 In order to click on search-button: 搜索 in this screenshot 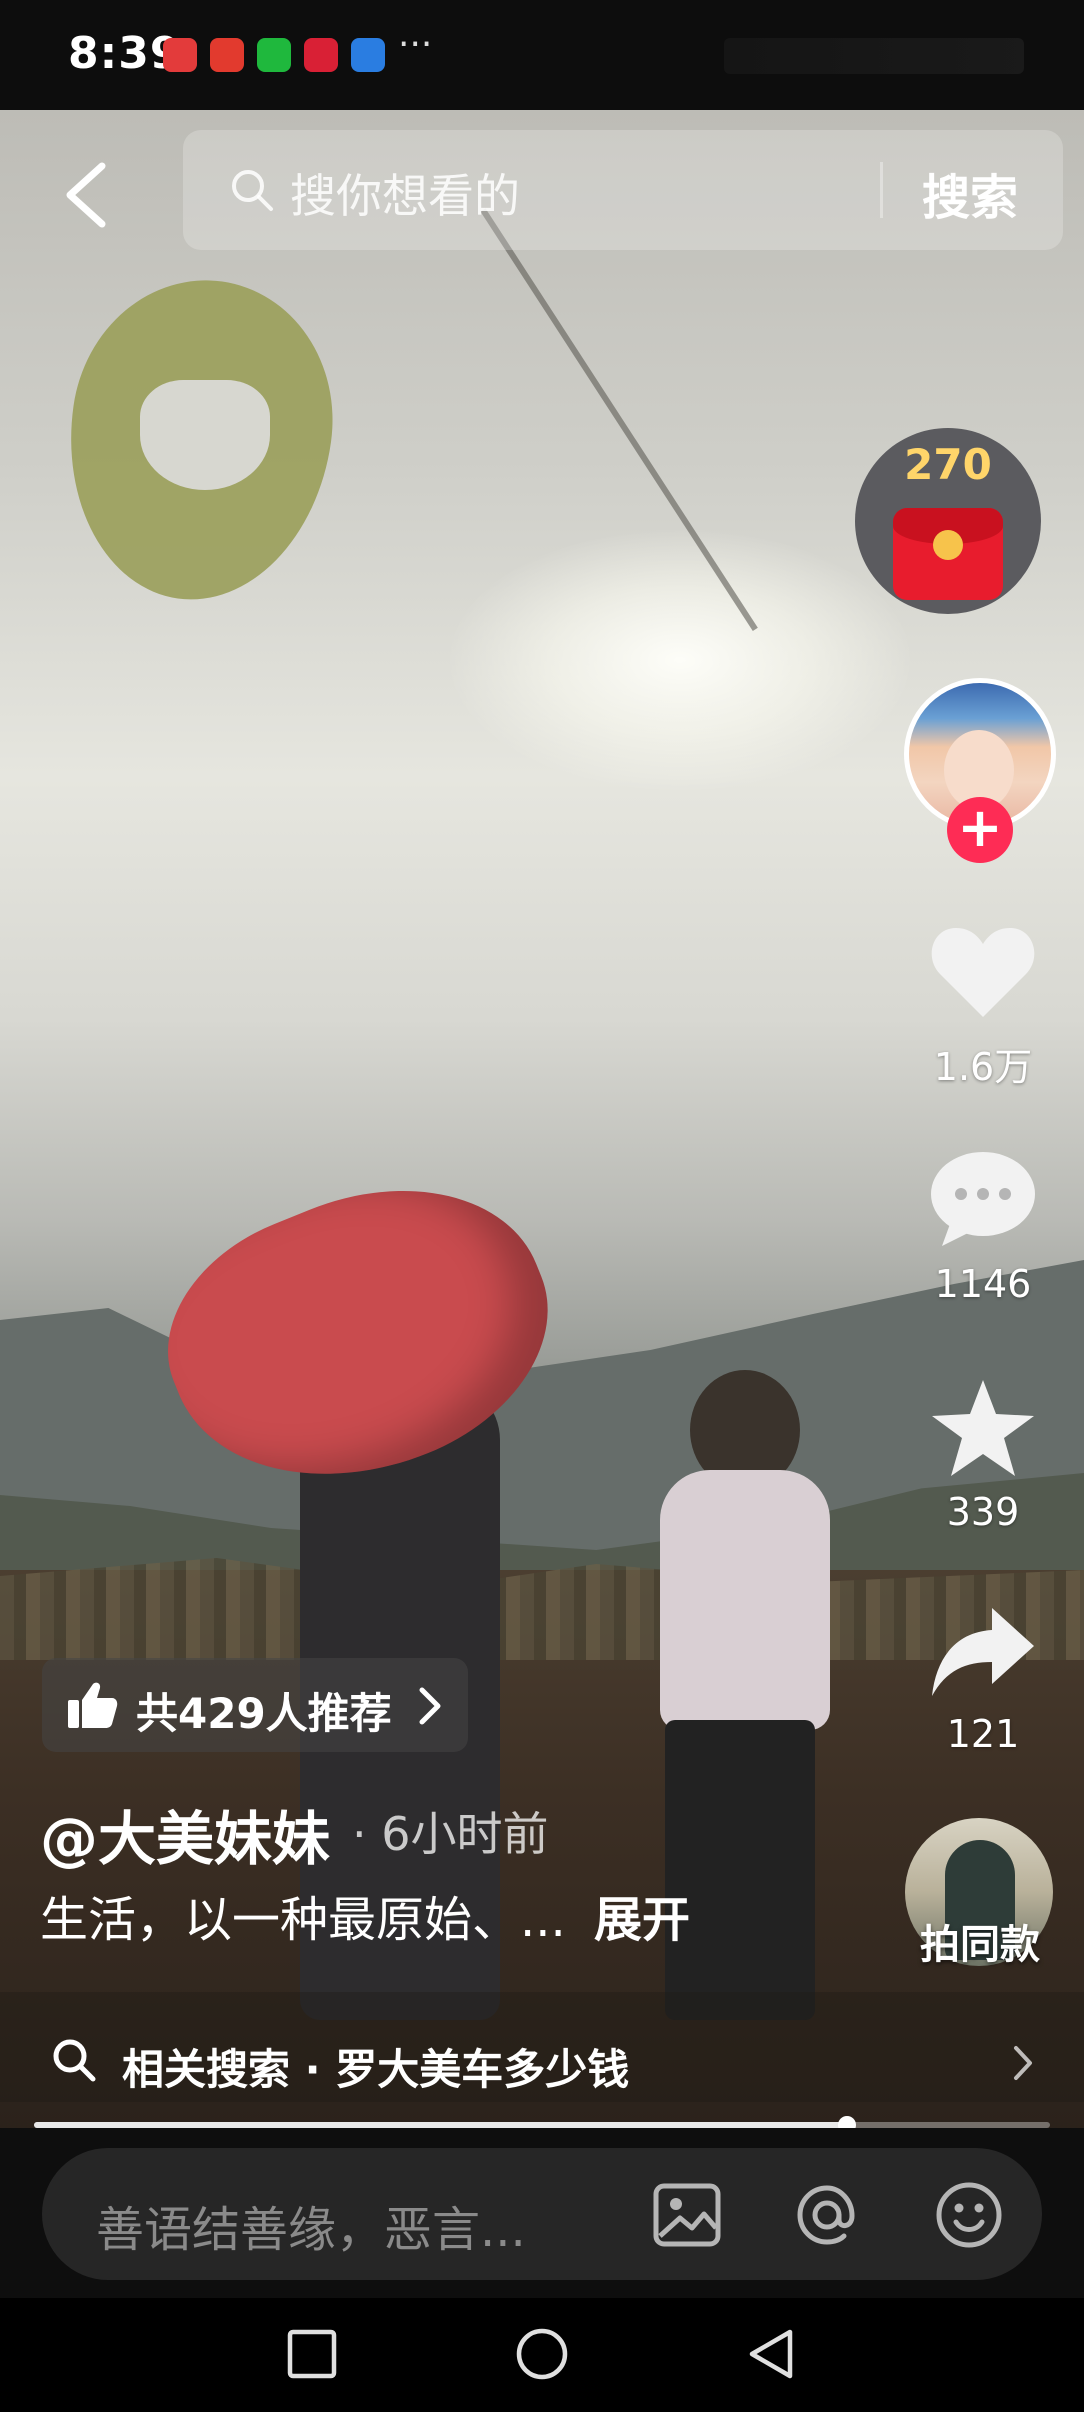, I will do `click(970, 193)`.